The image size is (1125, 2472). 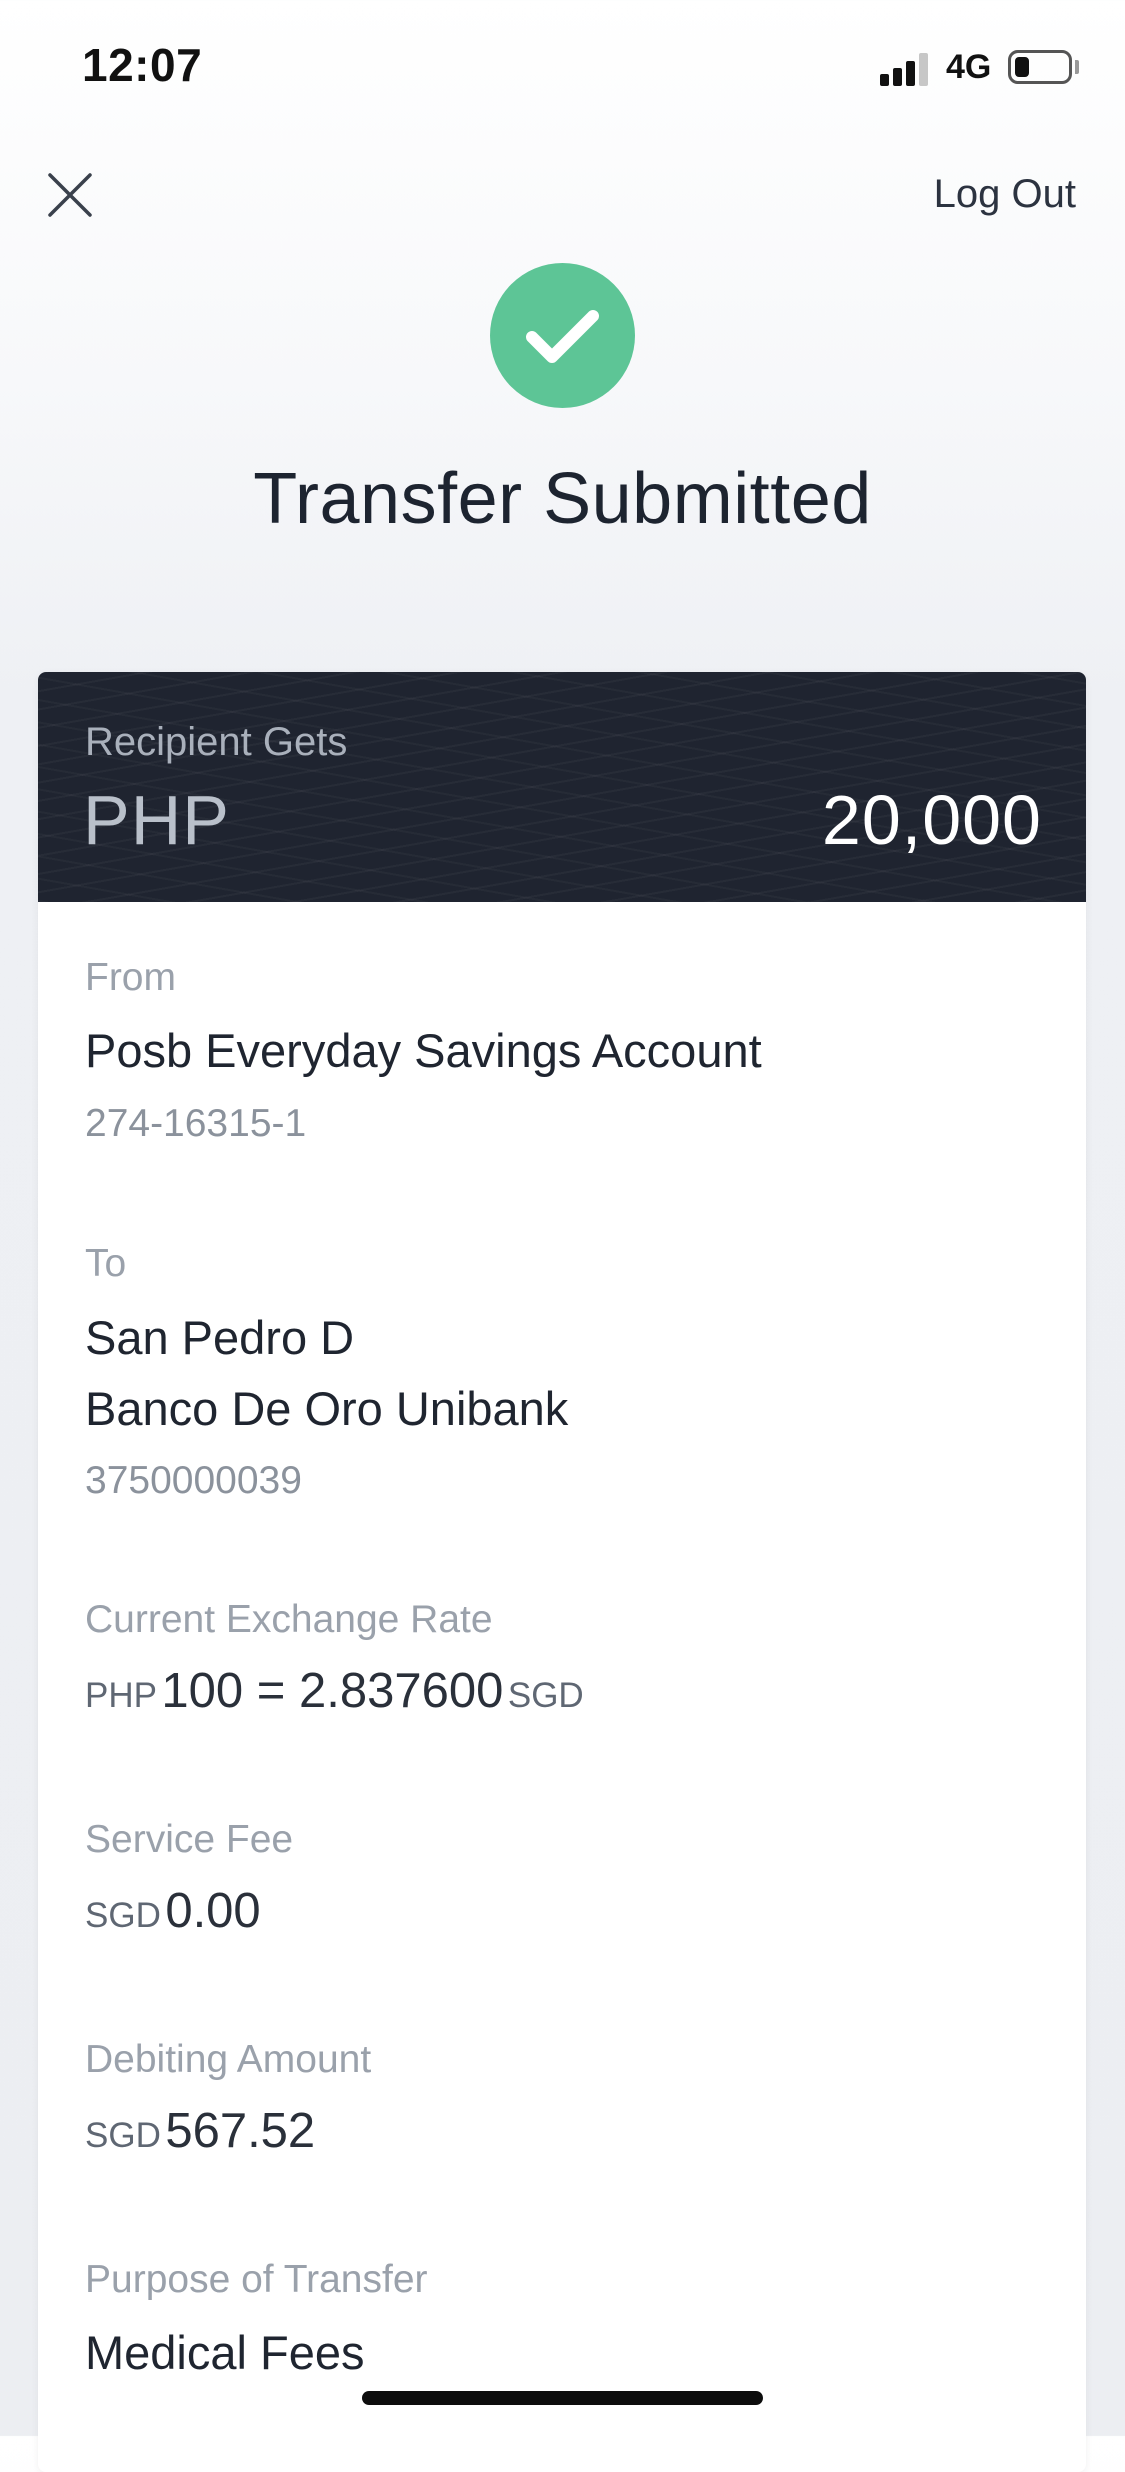 I want to click on recipient-account-number: 3750000039, so click(x=193, y=1480).